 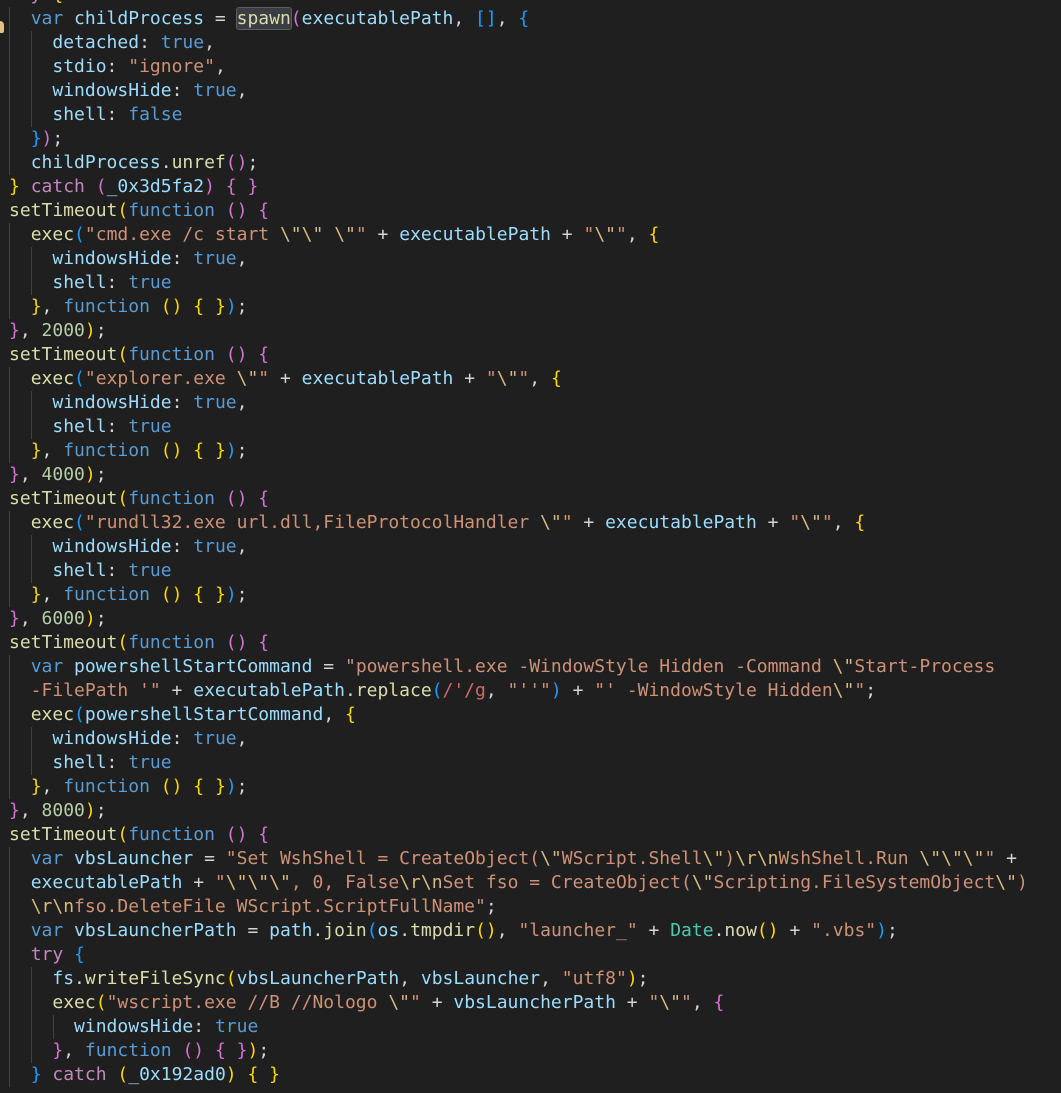 I want to click on code-token: =, so click(x=220, y=18).